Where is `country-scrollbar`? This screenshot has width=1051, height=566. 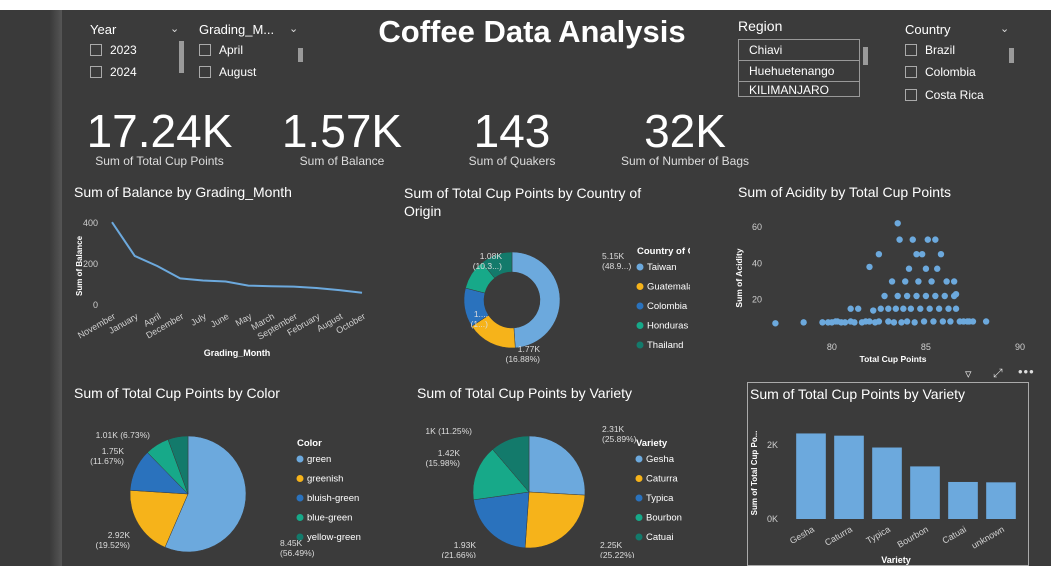 country-scrollbar is located at coordinates (1011, 55).